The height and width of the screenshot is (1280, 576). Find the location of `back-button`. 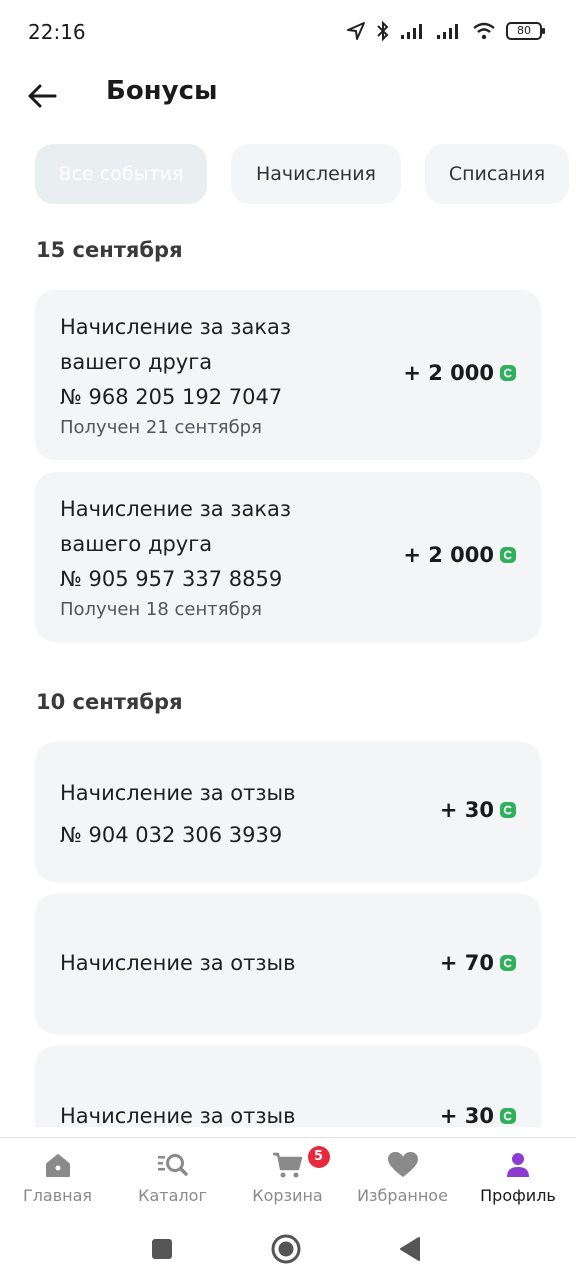

back-button is located at coordinates (42, 96).